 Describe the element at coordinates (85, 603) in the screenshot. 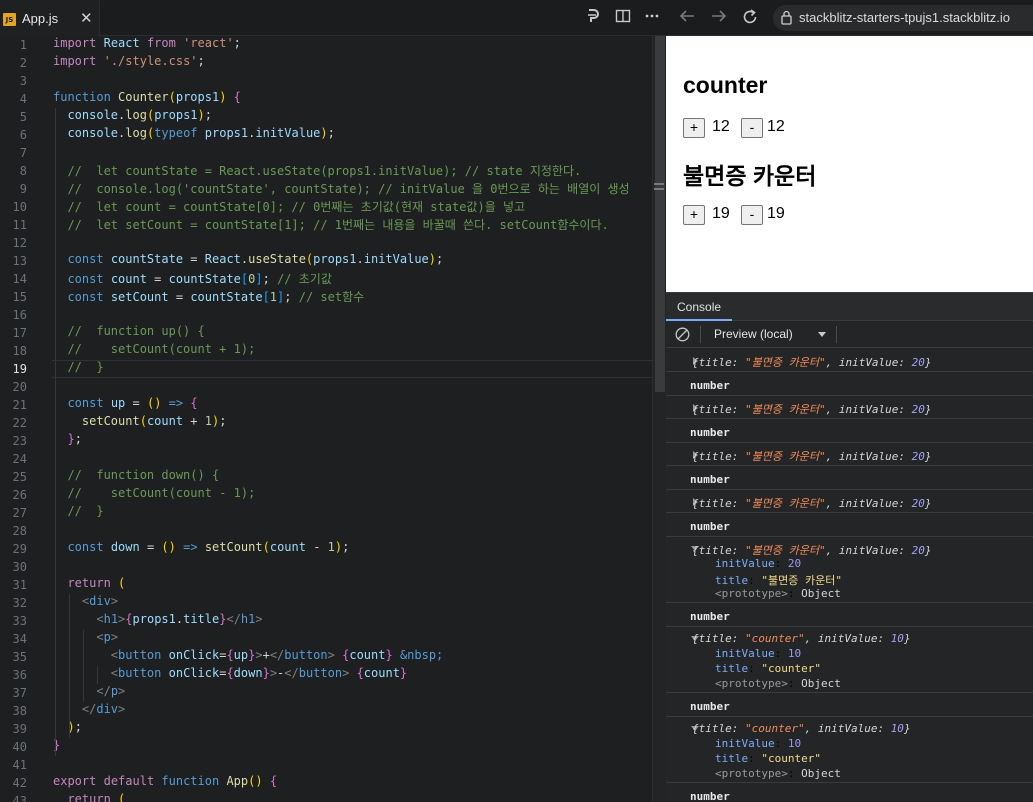

I see `code-line: <div>` at that location.